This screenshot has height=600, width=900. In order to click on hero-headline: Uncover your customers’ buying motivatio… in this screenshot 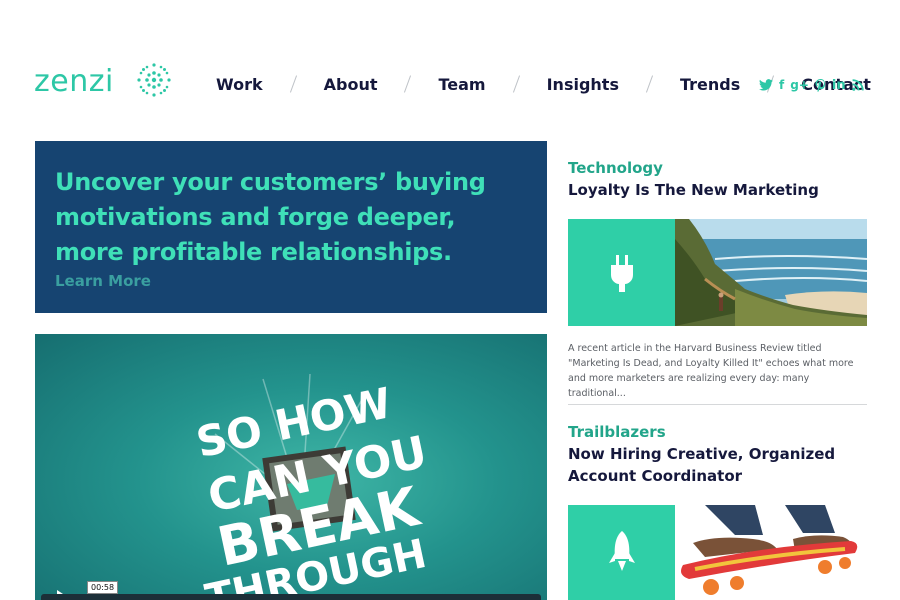, I will do `click(270, 217)`.